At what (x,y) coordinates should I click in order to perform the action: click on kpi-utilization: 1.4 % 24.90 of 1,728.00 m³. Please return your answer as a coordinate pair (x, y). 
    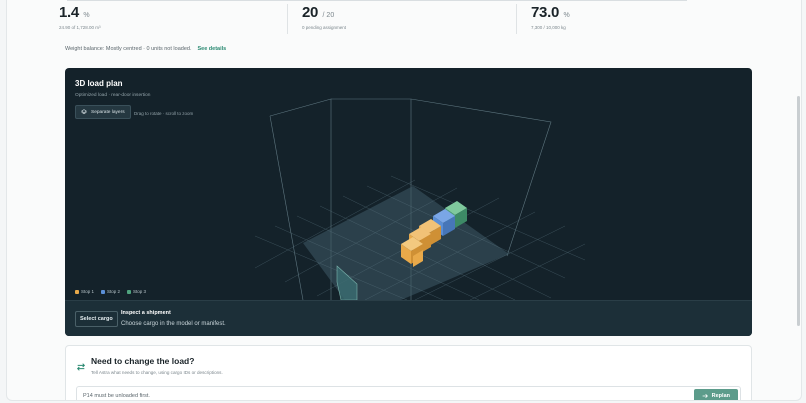
    Looking at the image, I should click on (80, 17).